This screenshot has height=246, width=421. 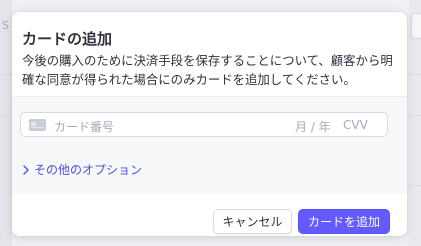 I want to click on more-options-link: その他のオプション, so click(x=82, y=169).